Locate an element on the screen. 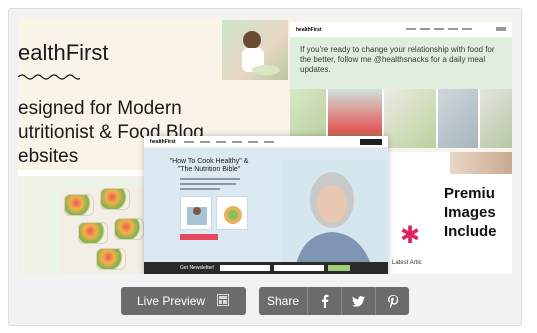 This screenshot has width=537, height=333. books-text-lines is located at coordinates (210, 184).